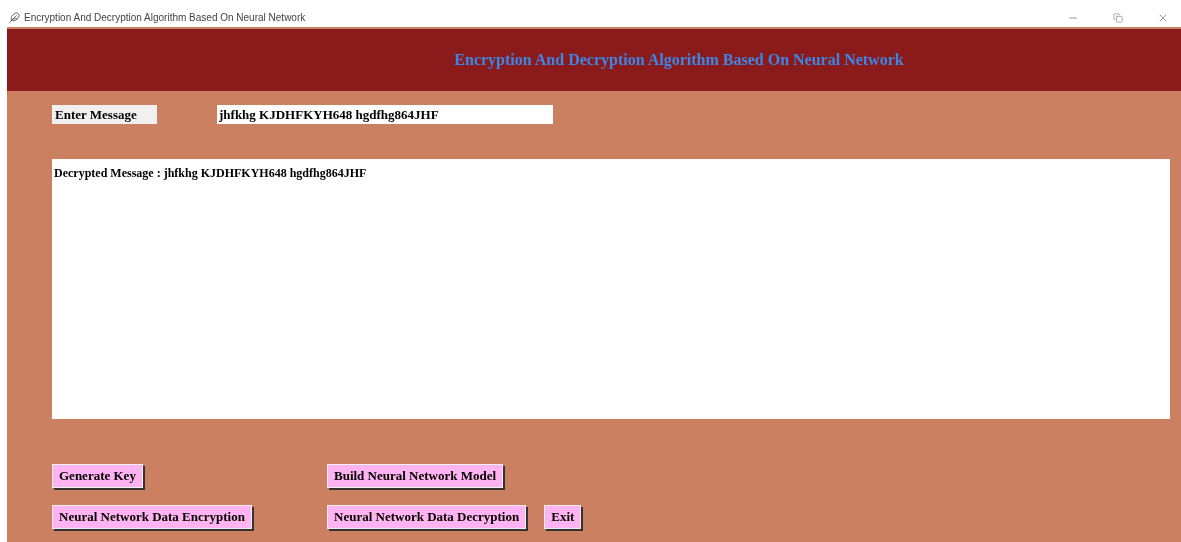  What do you see at coordinates (104, 114) in the screenshot?
I see `message-label: Enter Message` at bounding box center [104, 114].